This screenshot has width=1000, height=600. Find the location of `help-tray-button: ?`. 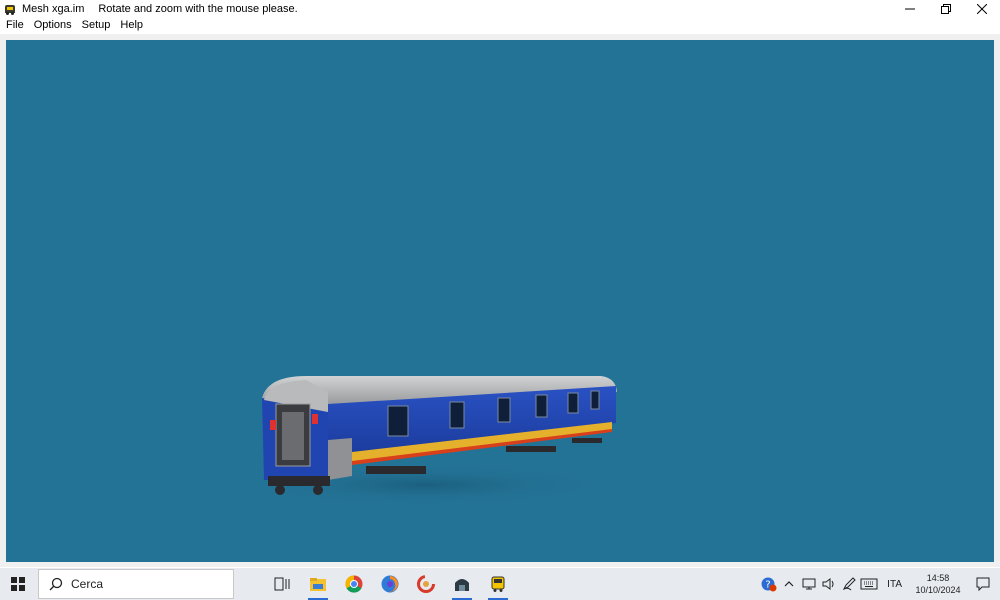

help-tray-button: ? is located at coordinates (769, 584).